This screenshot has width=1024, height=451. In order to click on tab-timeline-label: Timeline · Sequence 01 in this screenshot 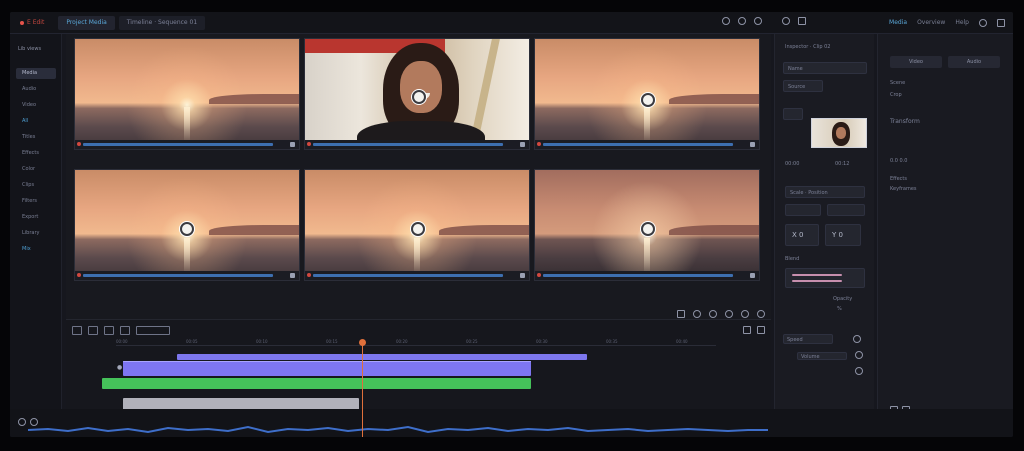, I will do `click(162, 22)`.